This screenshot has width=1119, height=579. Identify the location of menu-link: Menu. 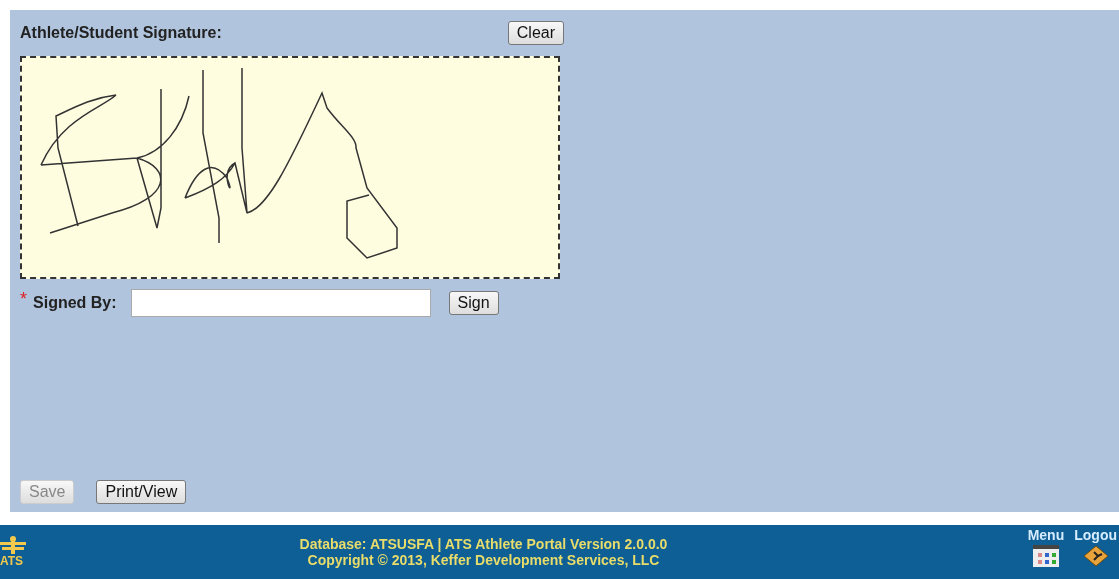
(1046, 547).